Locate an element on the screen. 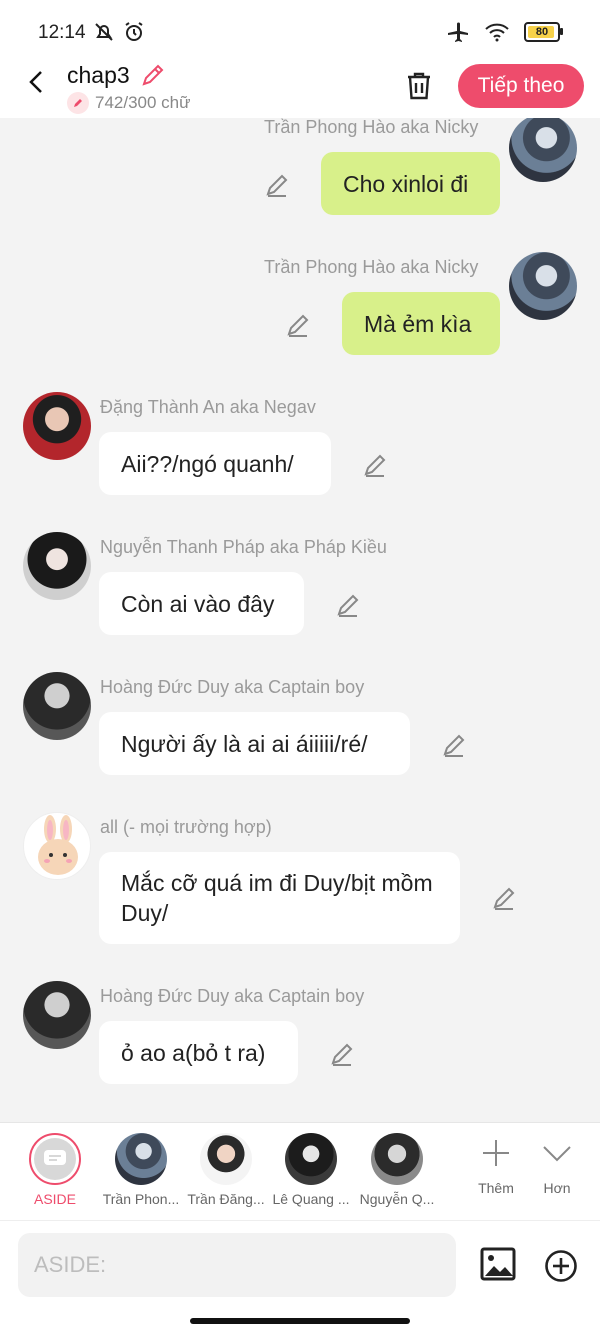  insert-image-button is located at coordinates (498, 1266).